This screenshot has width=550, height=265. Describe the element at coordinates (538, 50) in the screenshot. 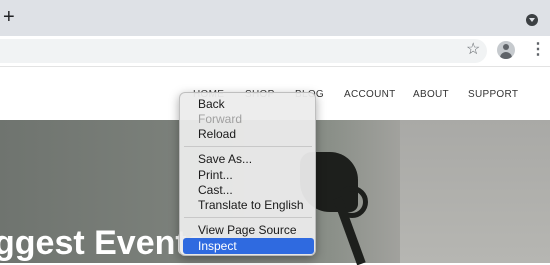

I see `browser-menu-icon: ⋮` at that location.